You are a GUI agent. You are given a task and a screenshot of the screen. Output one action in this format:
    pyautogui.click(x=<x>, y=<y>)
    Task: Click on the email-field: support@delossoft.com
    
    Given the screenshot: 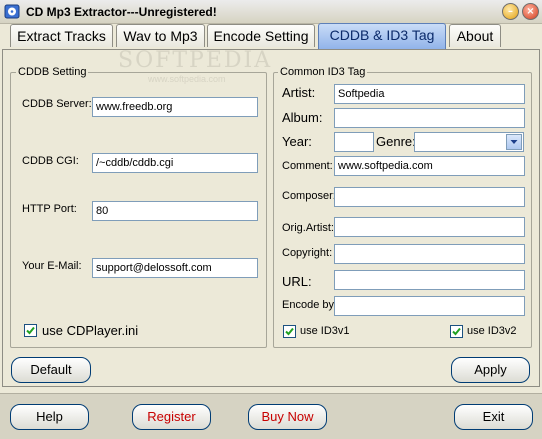 What is the action you would take?
    pyautogui.click(x=175, y=268)
    